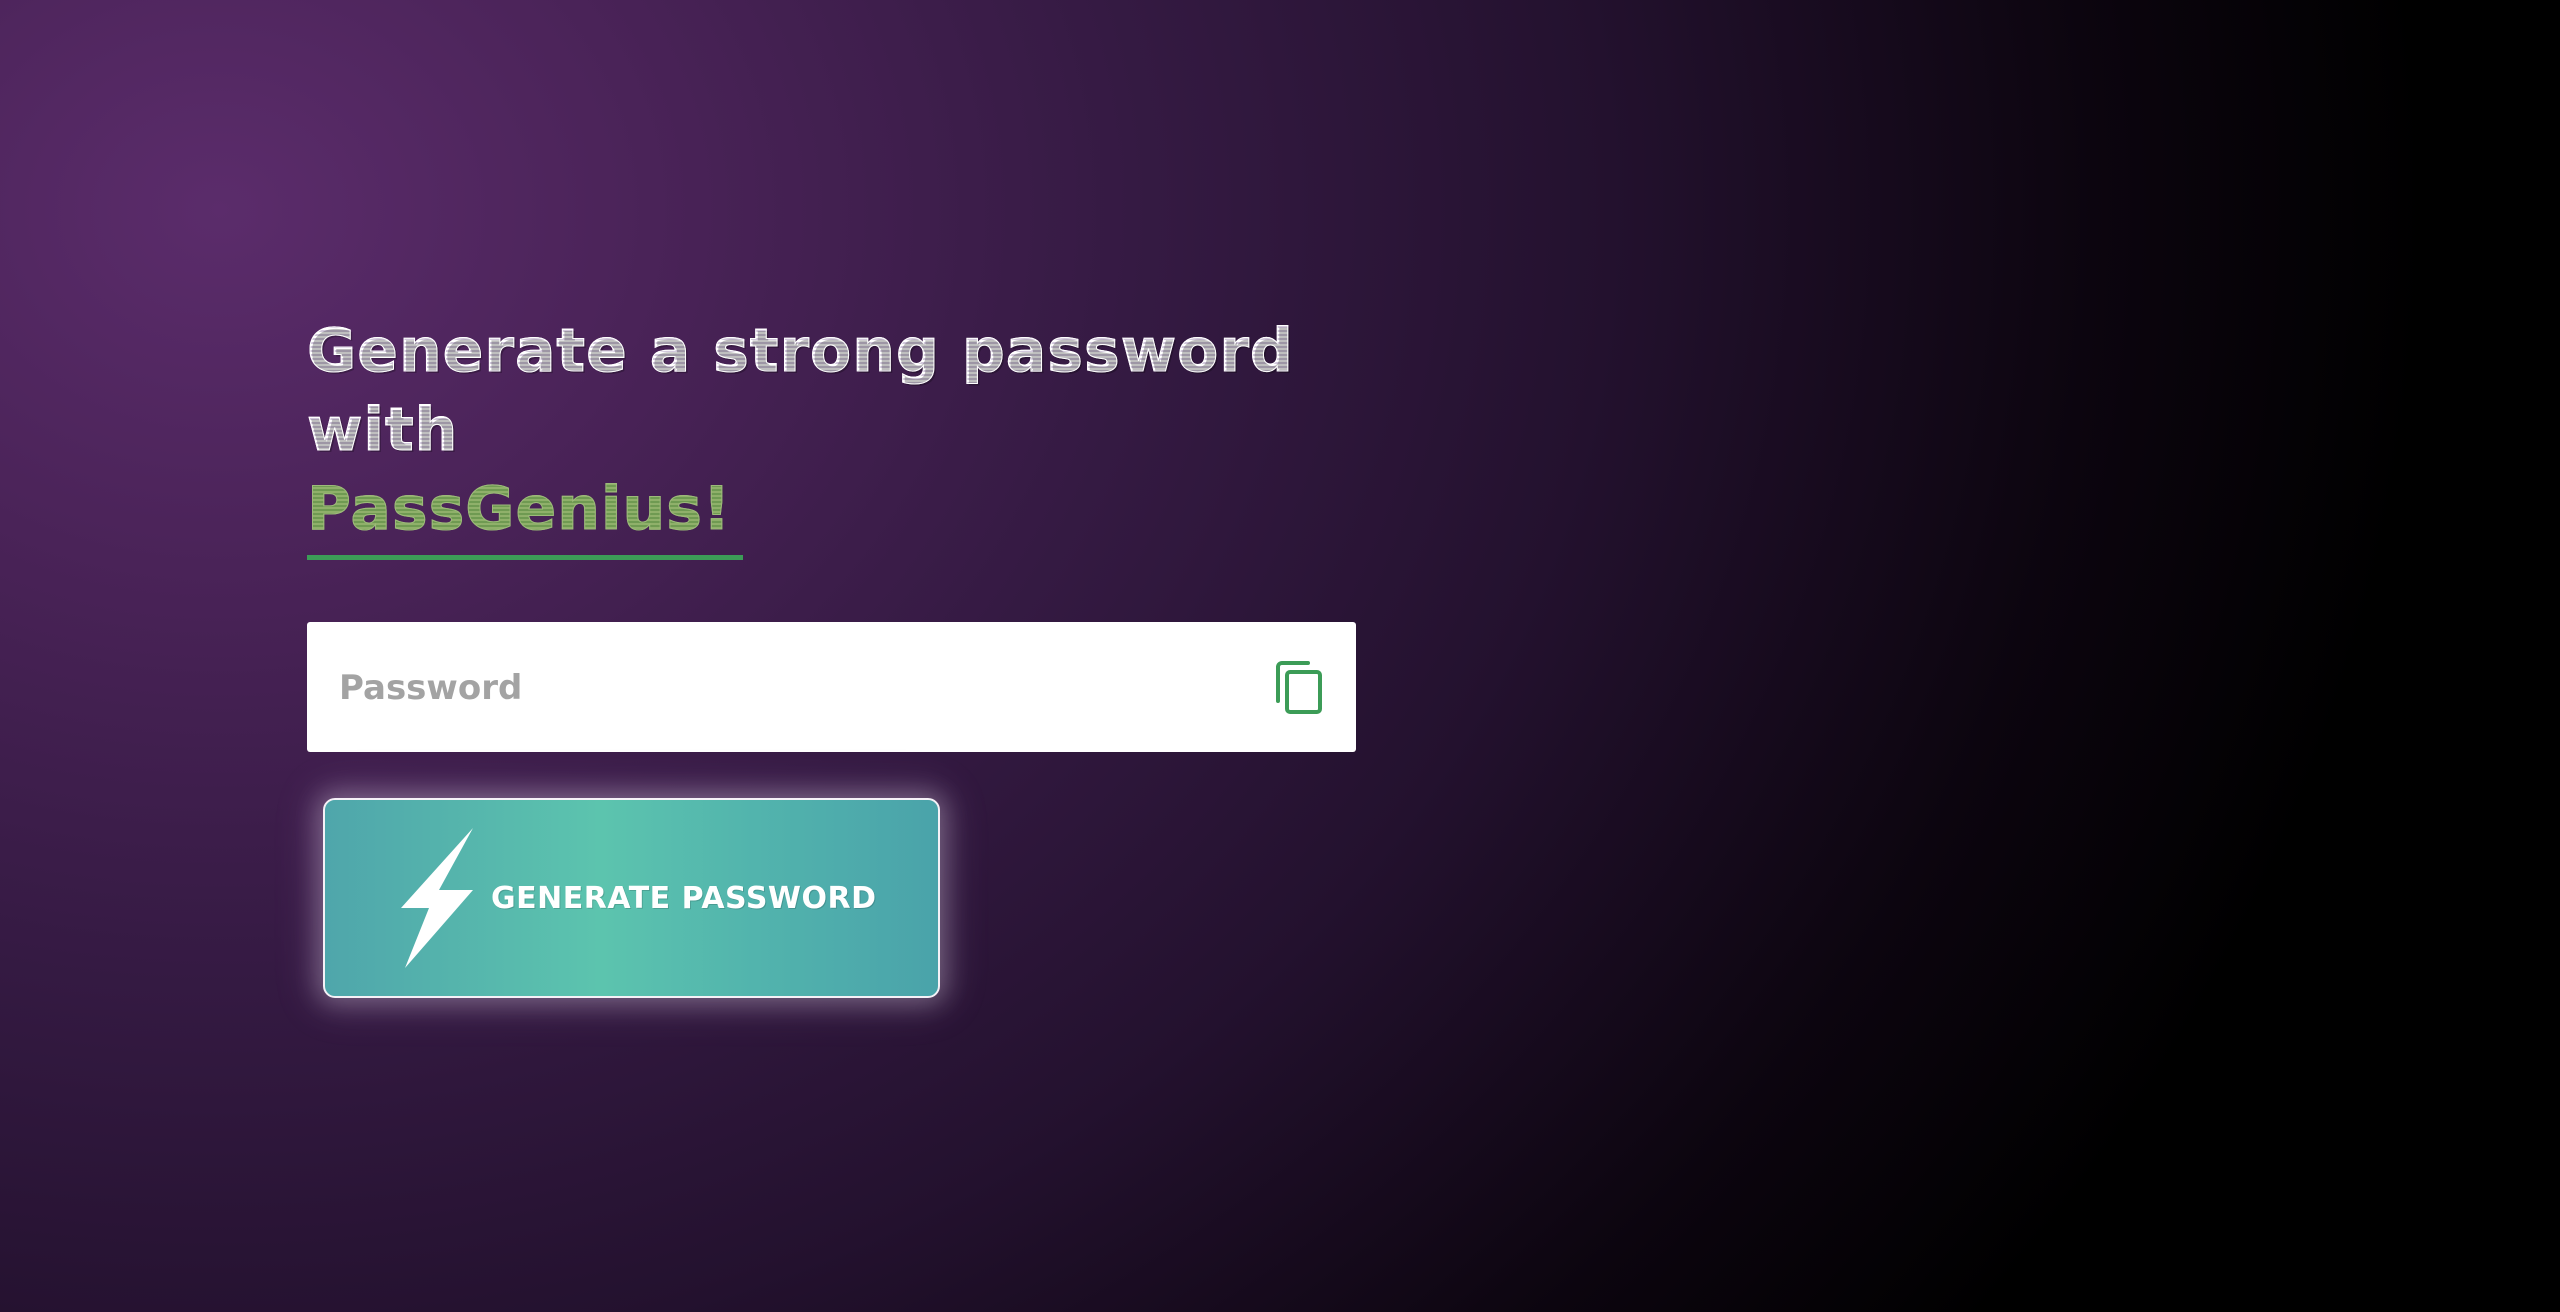  What do you see at coordinates (525, 557) in the screenshot?
I see `brand-underline` at bounding box center [525, 557].